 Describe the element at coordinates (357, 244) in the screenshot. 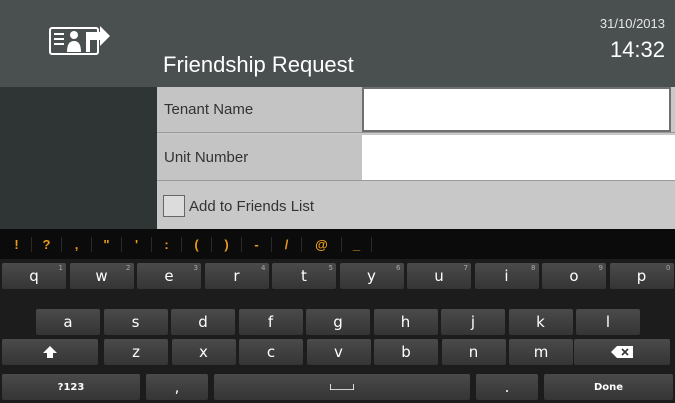

I see `symbol-key: _` at that location.